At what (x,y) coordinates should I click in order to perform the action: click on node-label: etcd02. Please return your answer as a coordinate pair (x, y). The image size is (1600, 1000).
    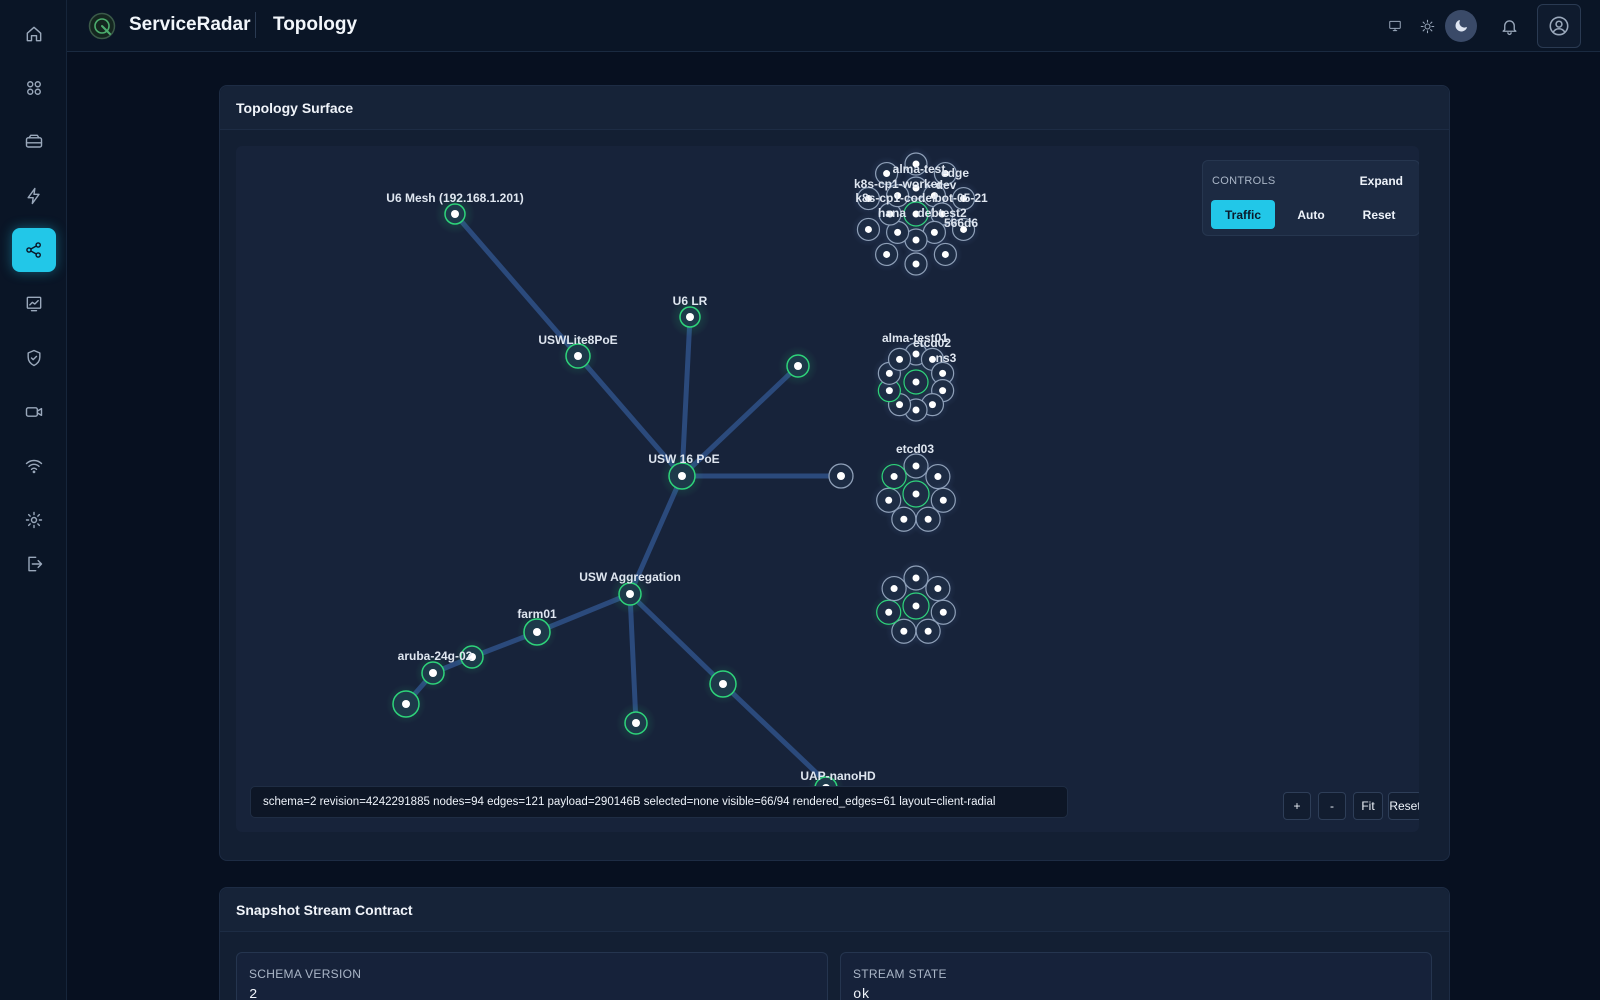
    Looking at the image, I should click on (932, 343).